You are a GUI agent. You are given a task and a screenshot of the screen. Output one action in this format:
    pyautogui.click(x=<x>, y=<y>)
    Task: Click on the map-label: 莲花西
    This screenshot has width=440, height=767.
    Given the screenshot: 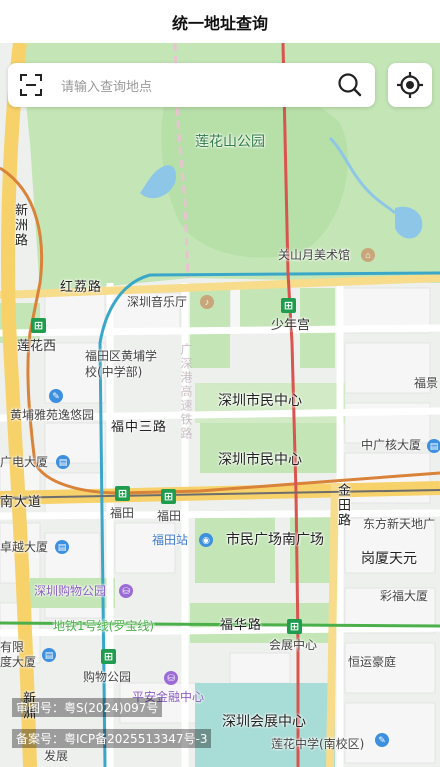 What is the action you would take?
    pyautogui.click(x=37, y=346)
    